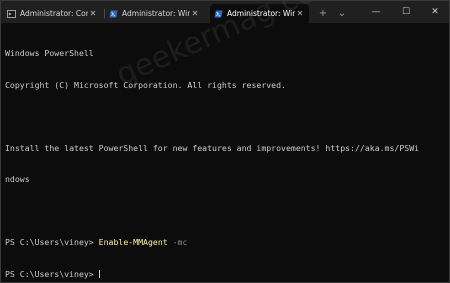 This screenshot has width=450, height=283. I want to click on dropdown-chevron-icon: ⌄, so click(342, 13).